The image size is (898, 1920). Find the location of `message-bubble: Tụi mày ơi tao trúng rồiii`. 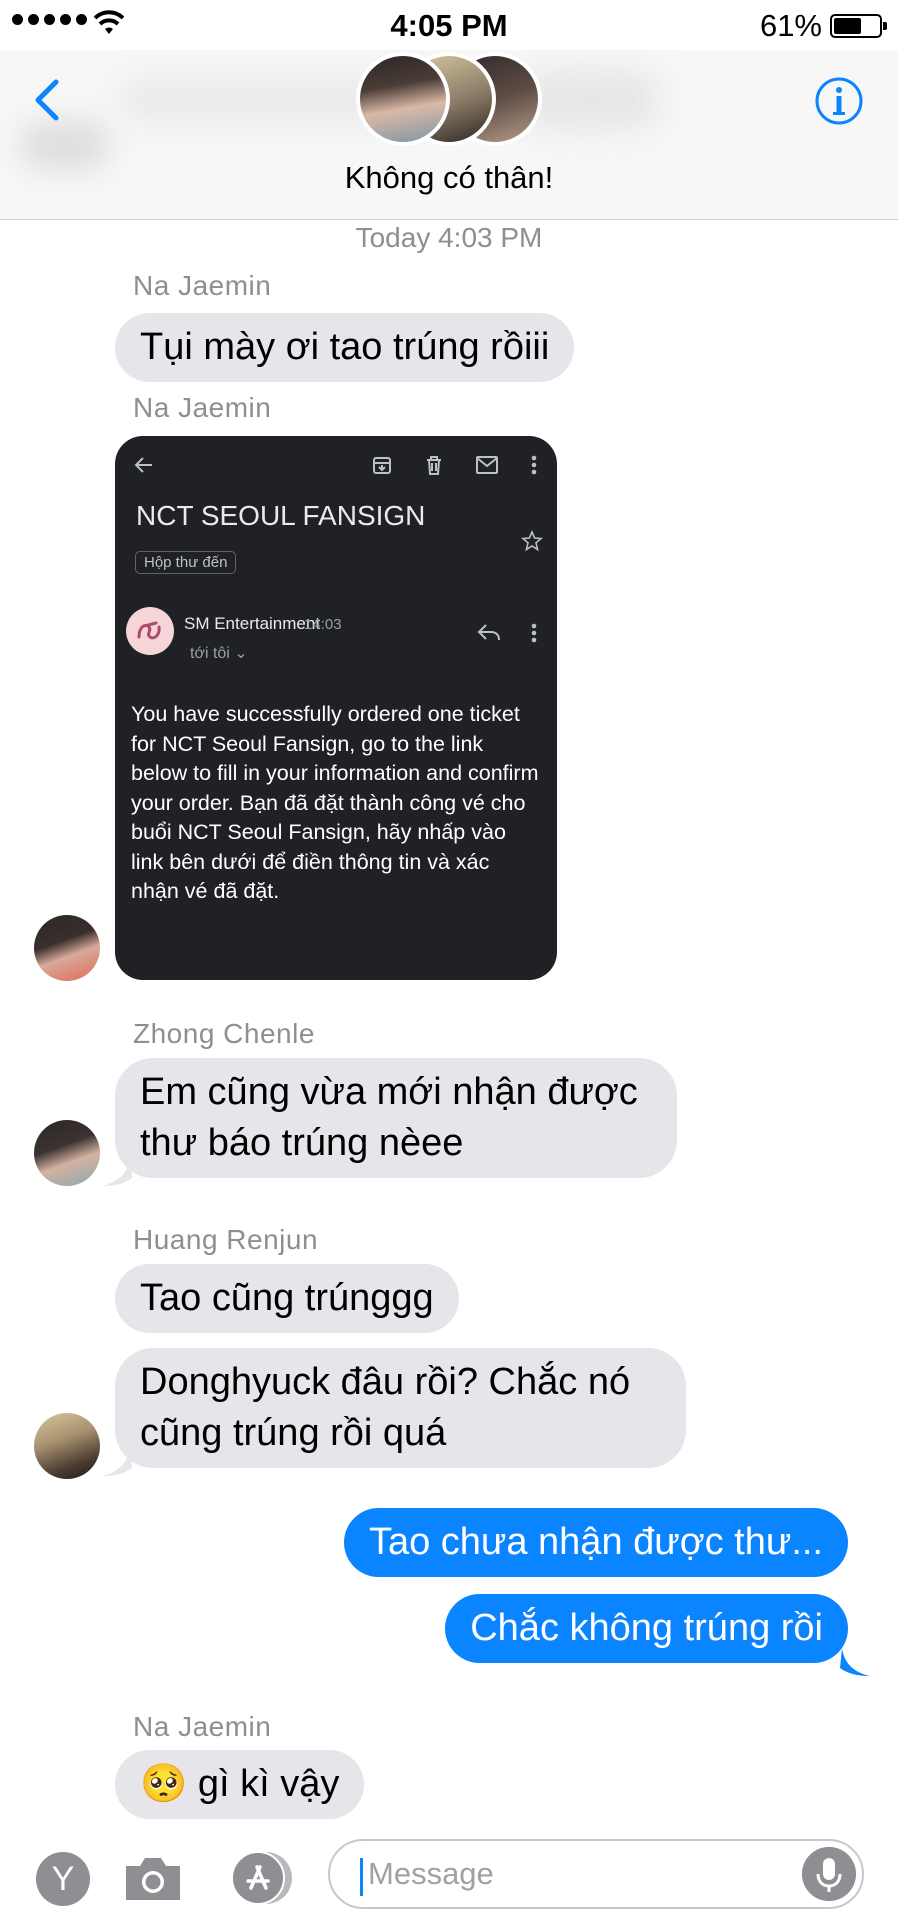

message-bubble: Tụi mày ơi tao trúng rồiii is located at coordinates (345, 347).